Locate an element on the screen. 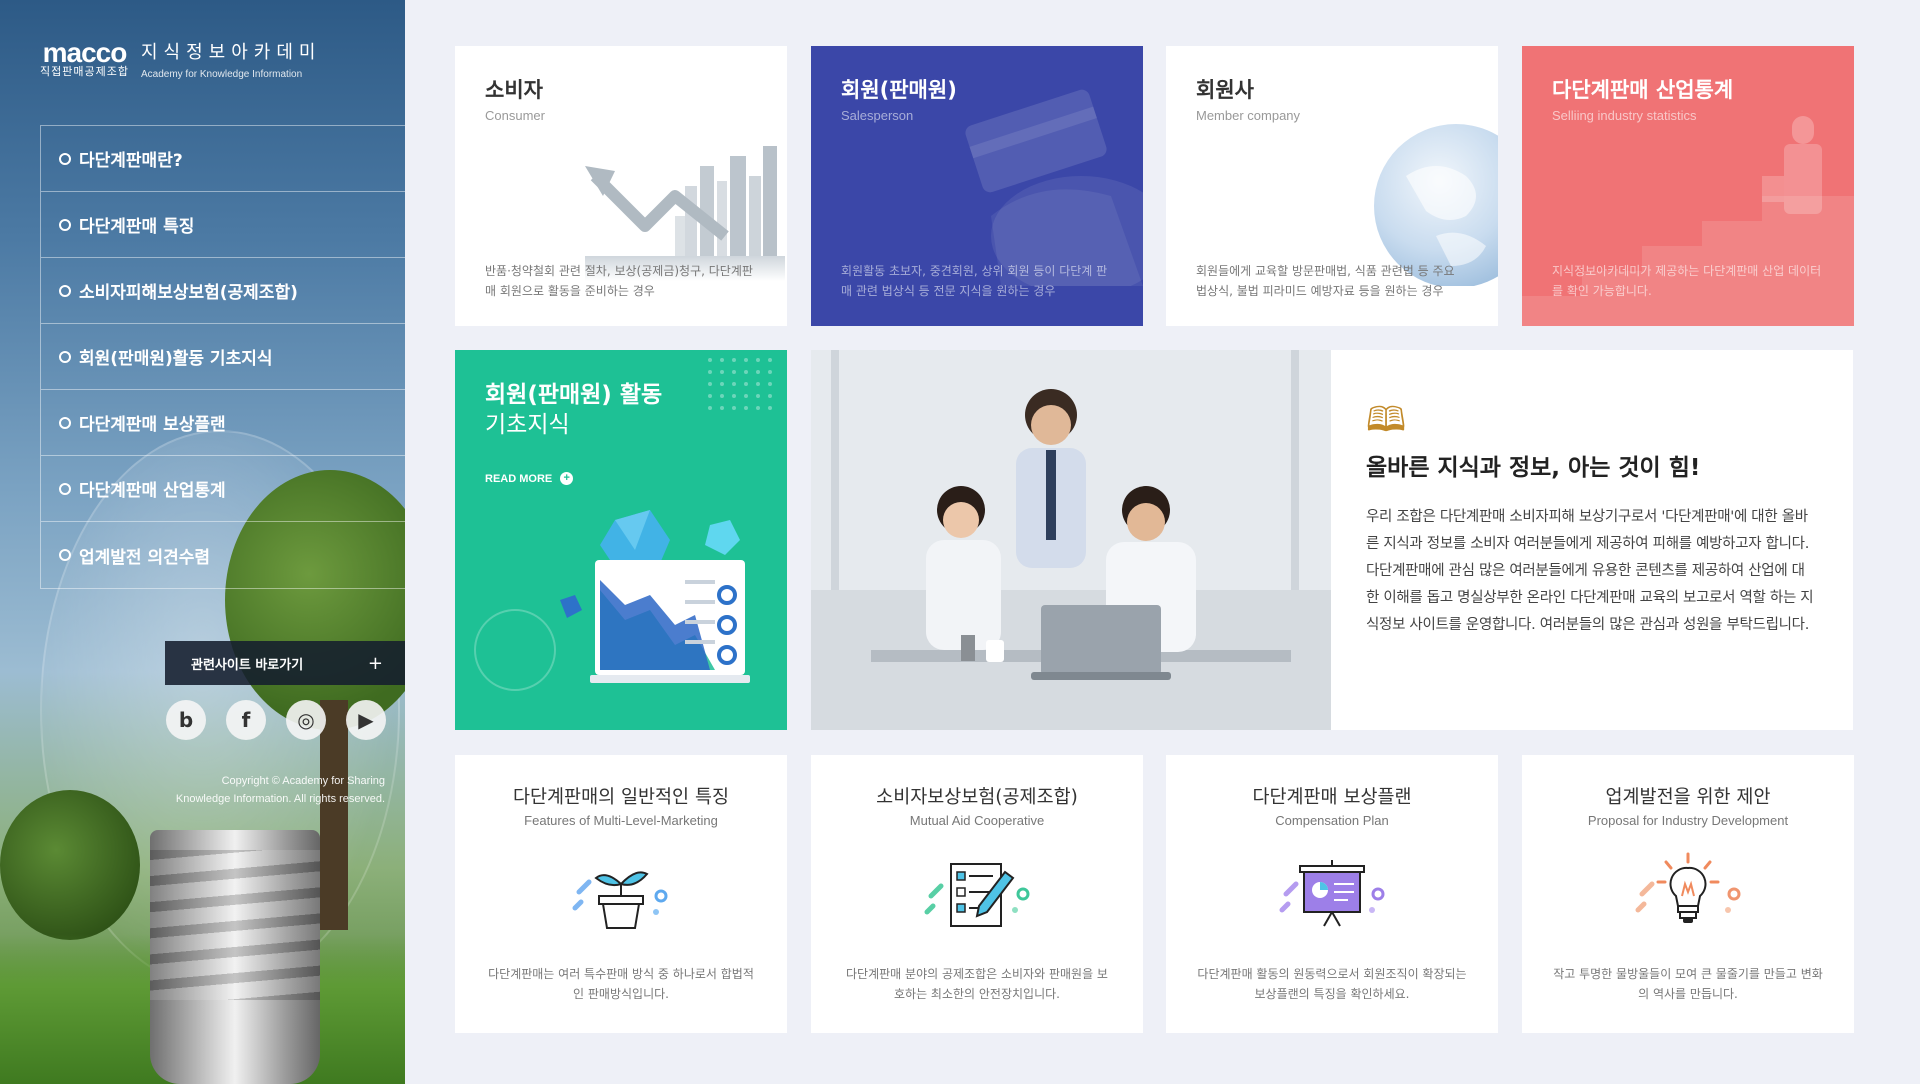 The width and height of the screenshot is (1920, 1084). bulb-socket-image is located at coordinates (235, 957).